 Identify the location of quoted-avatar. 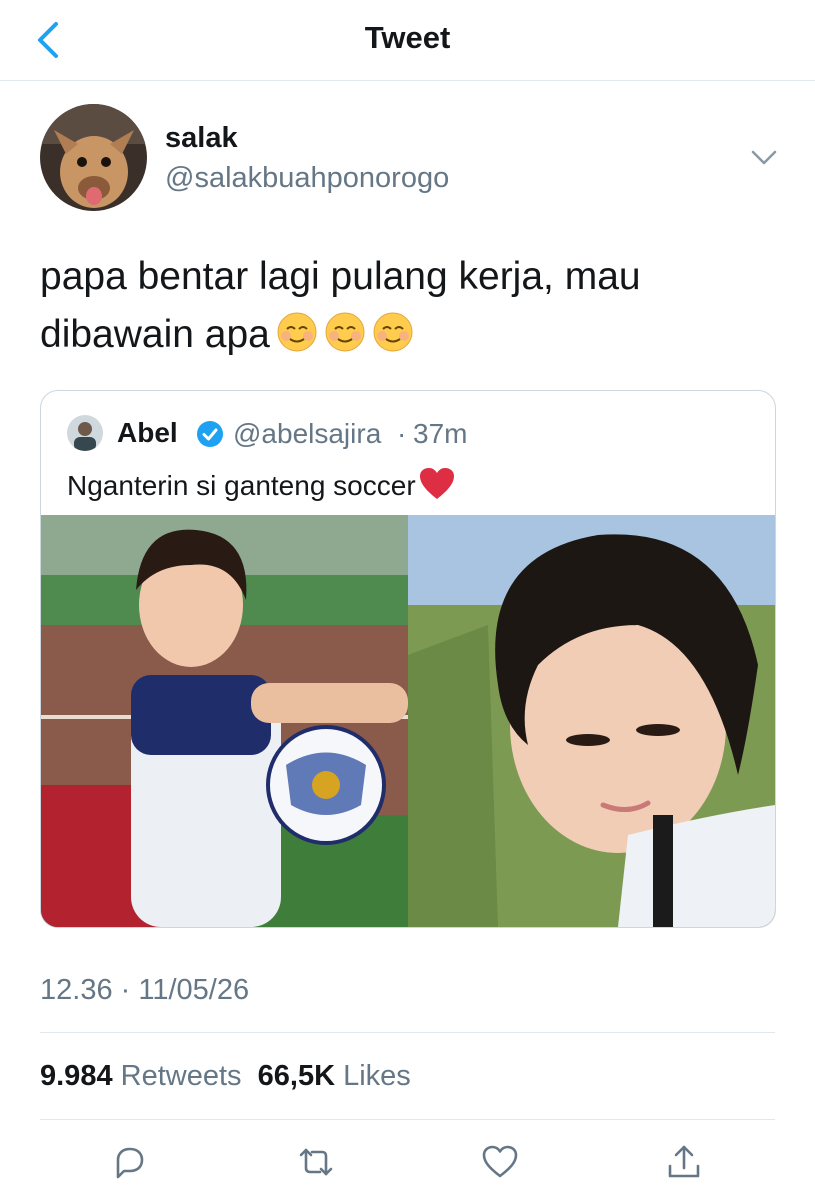
(85, 433).